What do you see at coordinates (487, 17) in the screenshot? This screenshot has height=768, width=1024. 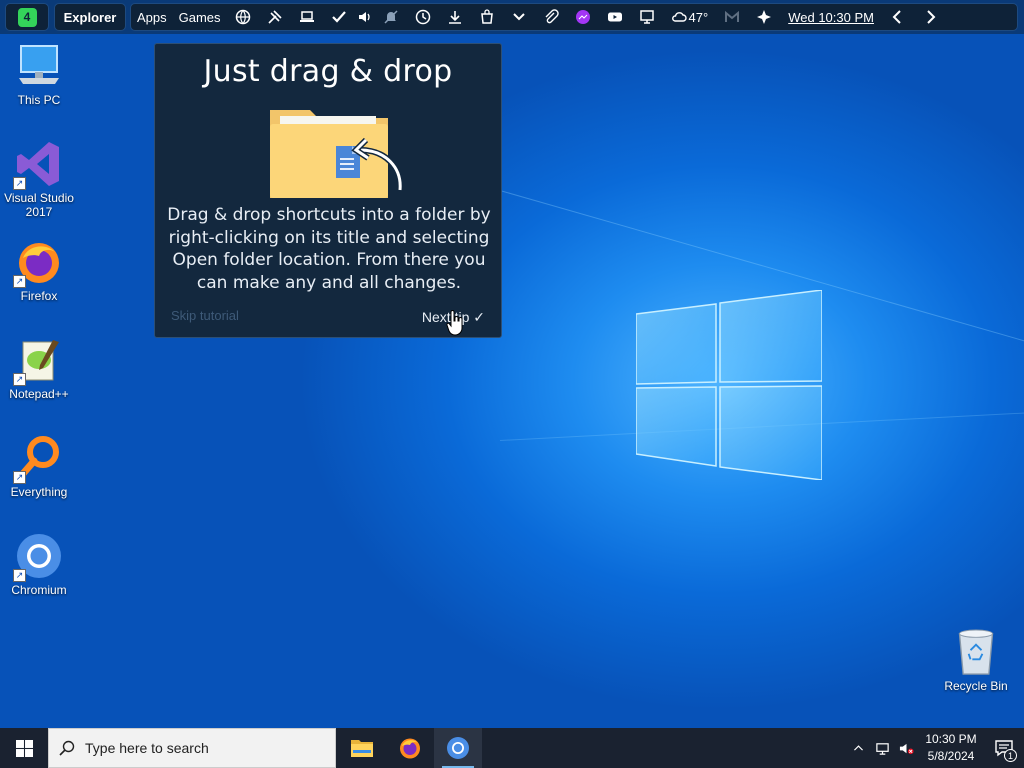 I see `shopping-bag-icon` at bounding box center [487, 17].